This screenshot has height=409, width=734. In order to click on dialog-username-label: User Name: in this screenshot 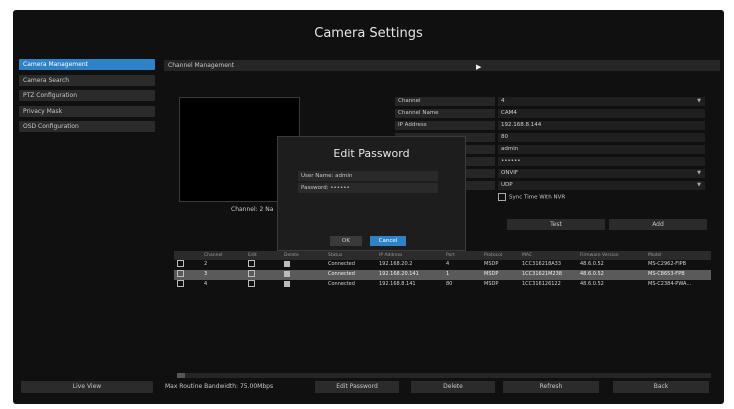, I will do `click(317, 176)`.